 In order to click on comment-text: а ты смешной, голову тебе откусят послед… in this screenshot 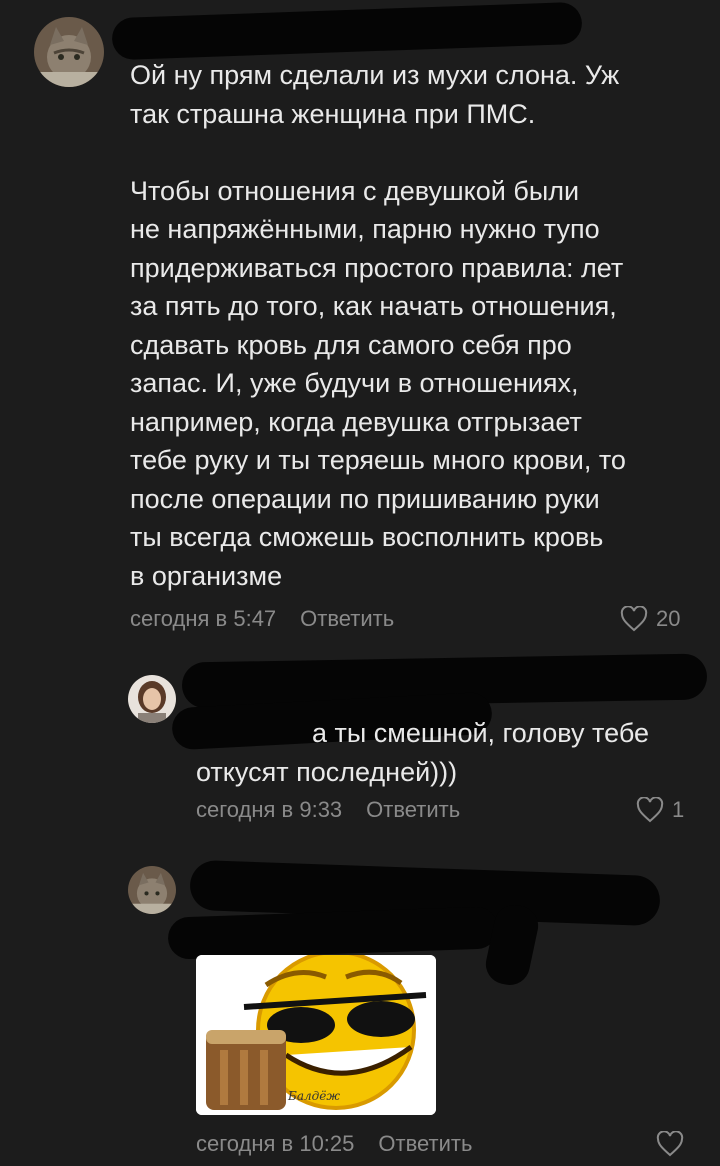, I will do `click(422, 752)`.